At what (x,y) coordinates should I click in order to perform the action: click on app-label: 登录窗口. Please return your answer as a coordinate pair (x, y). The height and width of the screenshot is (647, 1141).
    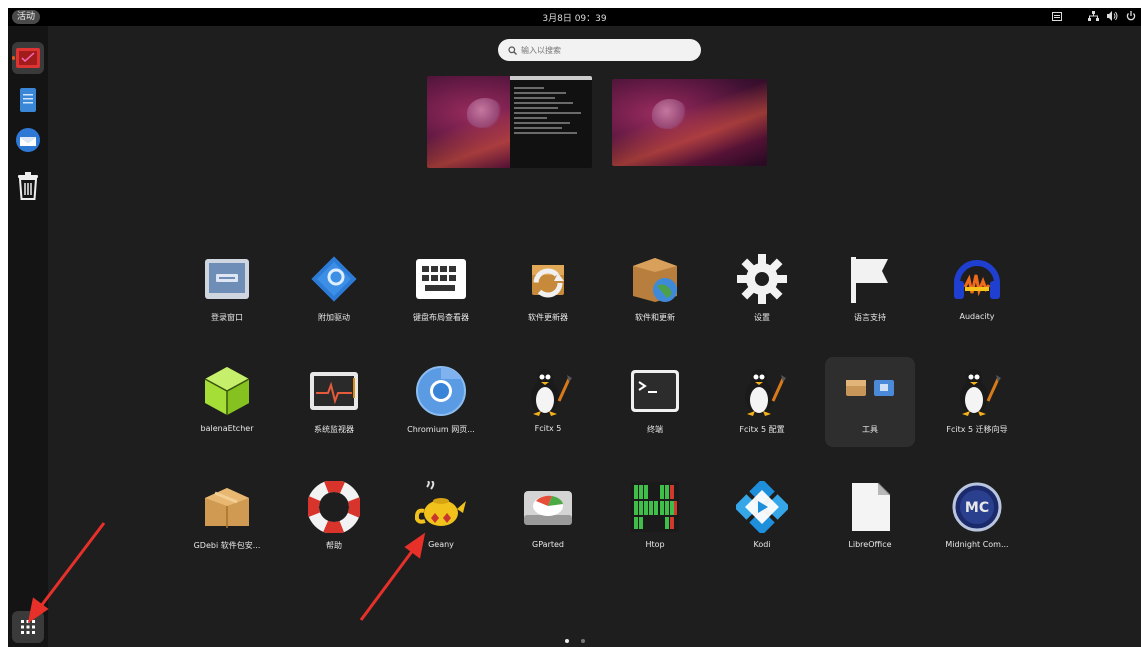
    Looking at the image, I should click on (227, 317).